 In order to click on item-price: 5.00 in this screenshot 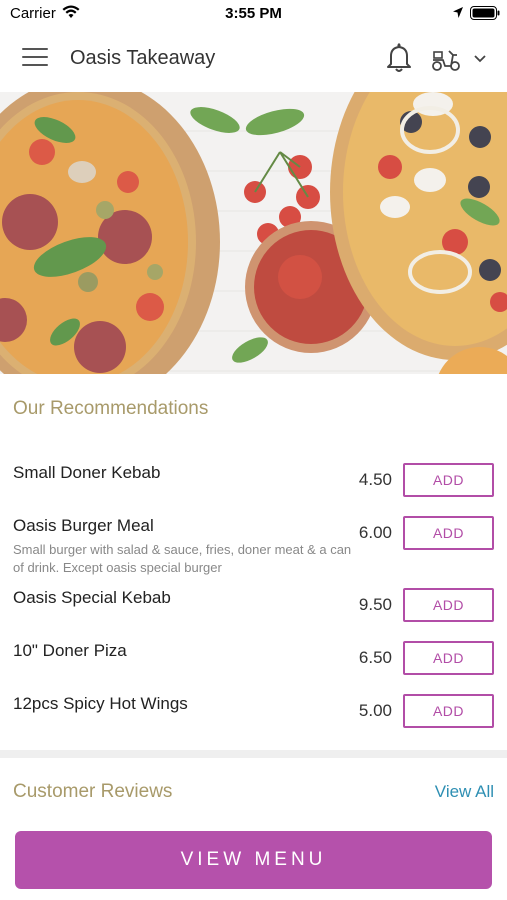, I will do `click(375, 710)`.